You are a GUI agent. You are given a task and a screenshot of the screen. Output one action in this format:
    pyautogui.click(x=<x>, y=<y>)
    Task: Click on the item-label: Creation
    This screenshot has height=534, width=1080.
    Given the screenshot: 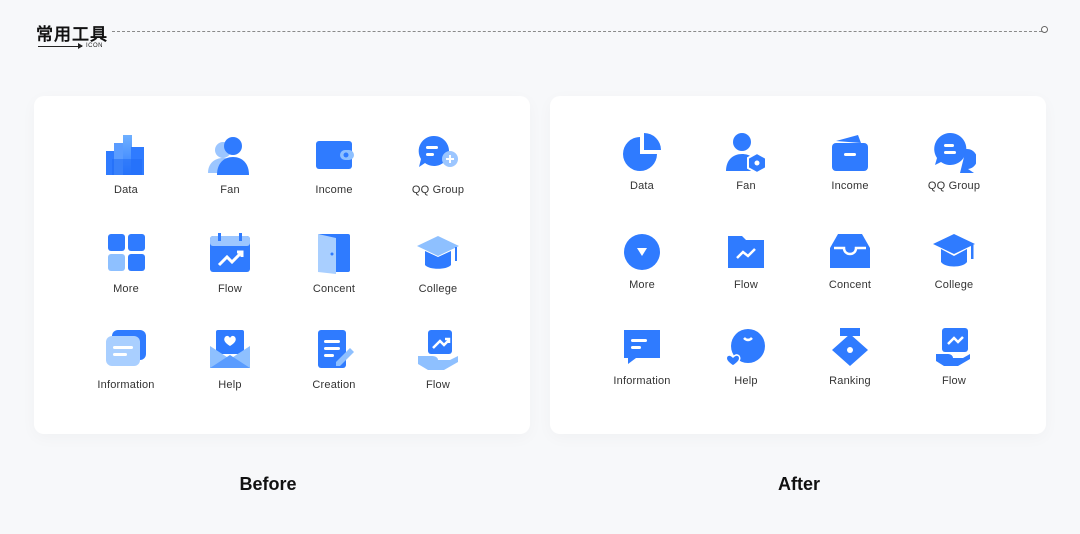 What is the action you would take?
    pyautogui.click(x=334, y=385)
    